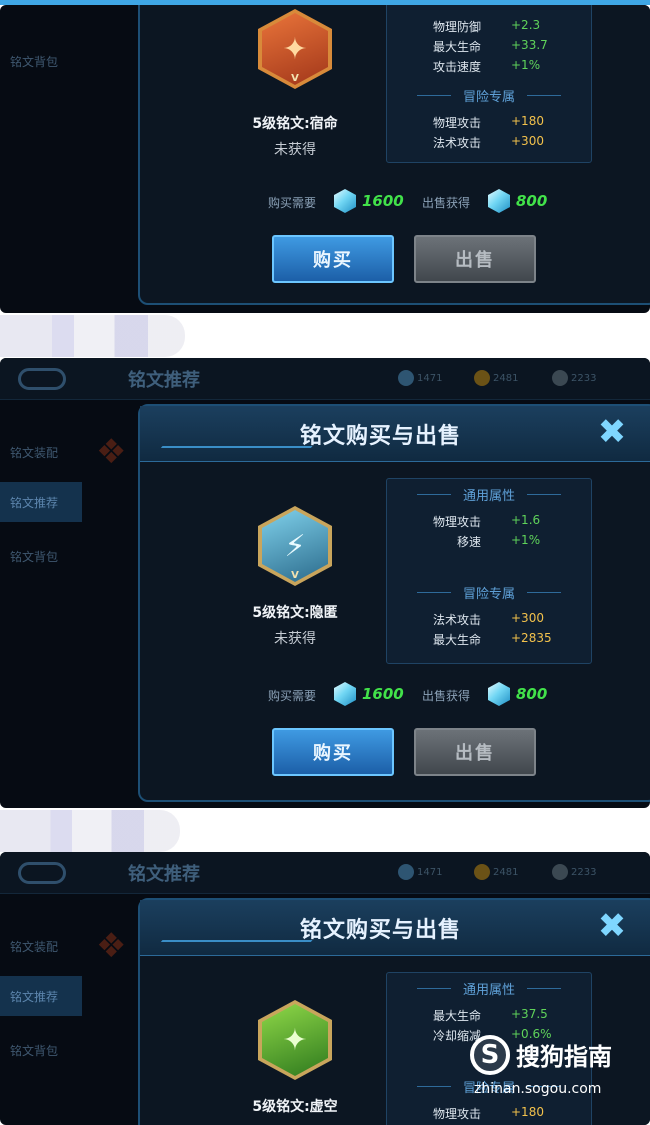 The width and height of the screenshot is (650, 1125). Describe the element at coordinates (468, 542) in the screenshot. I see `attr-name: 移速` at that location.